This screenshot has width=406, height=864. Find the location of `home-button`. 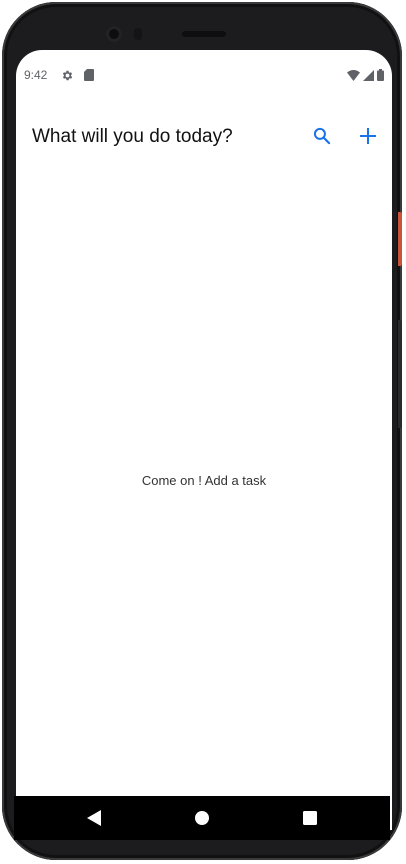

home-button is located at coordinates (202, 818).